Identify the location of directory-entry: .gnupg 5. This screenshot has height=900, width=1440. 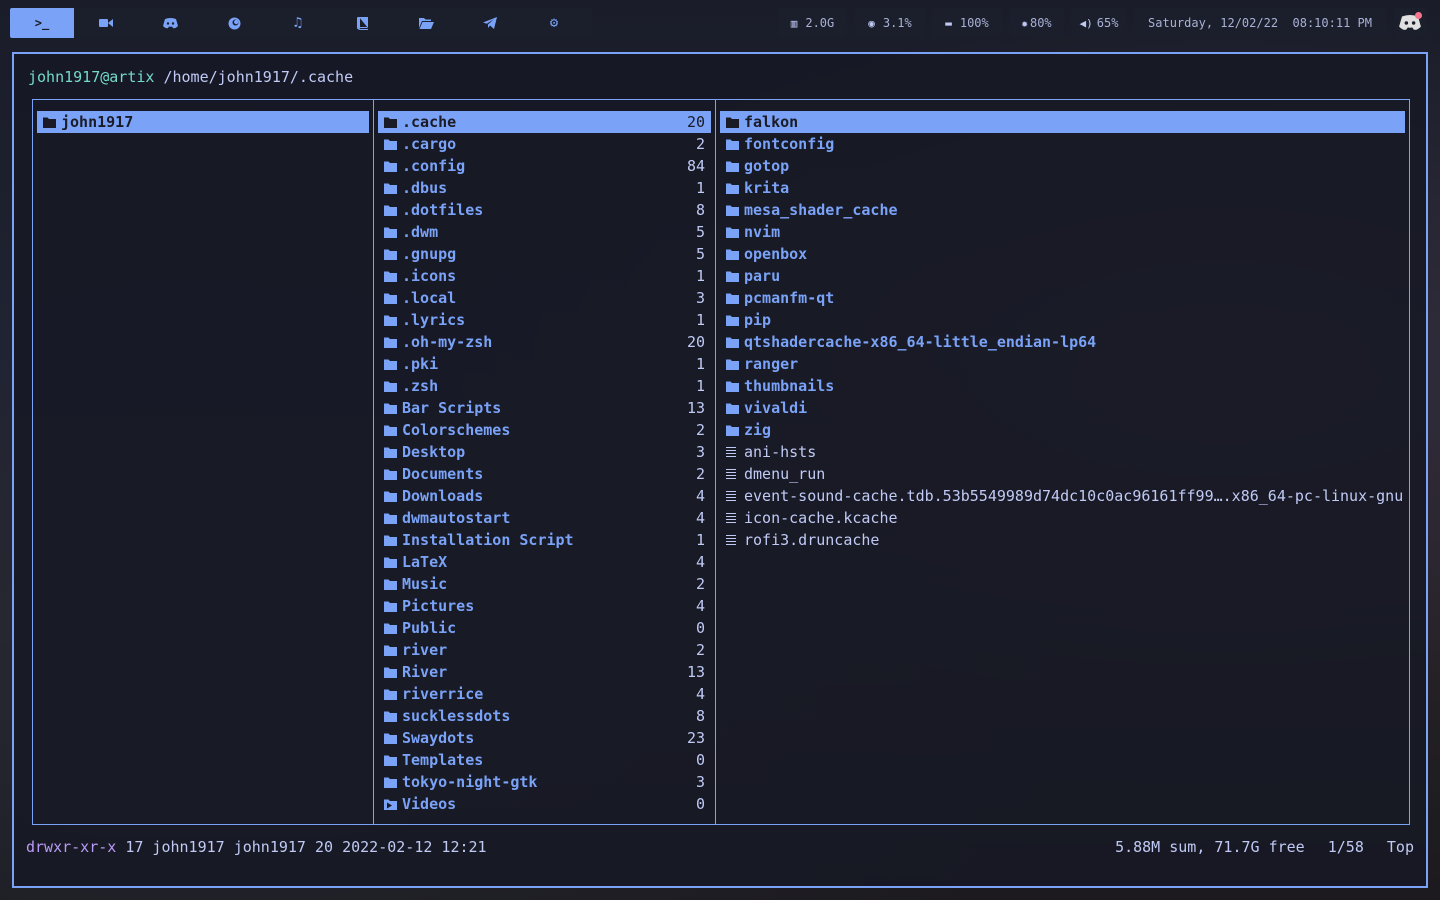
(544, 254).